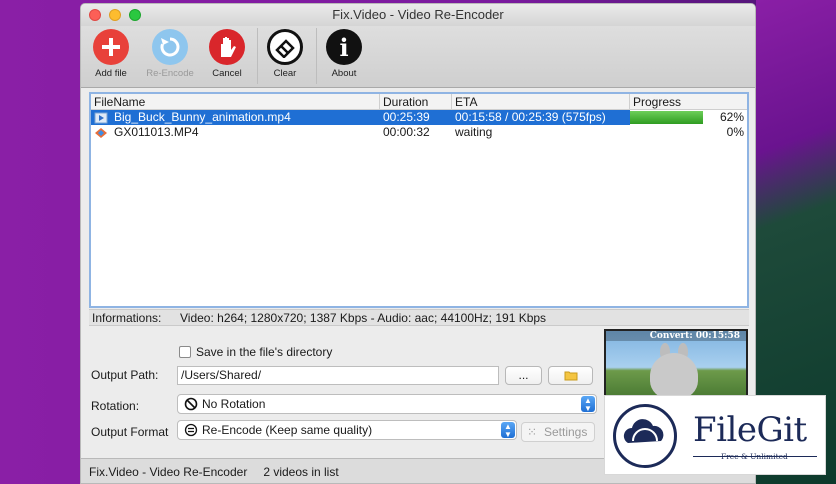 Image resolution: width=836 pixels, height=484 pixels. I want to click on output-format-label: Output Format, so click(130, 432).